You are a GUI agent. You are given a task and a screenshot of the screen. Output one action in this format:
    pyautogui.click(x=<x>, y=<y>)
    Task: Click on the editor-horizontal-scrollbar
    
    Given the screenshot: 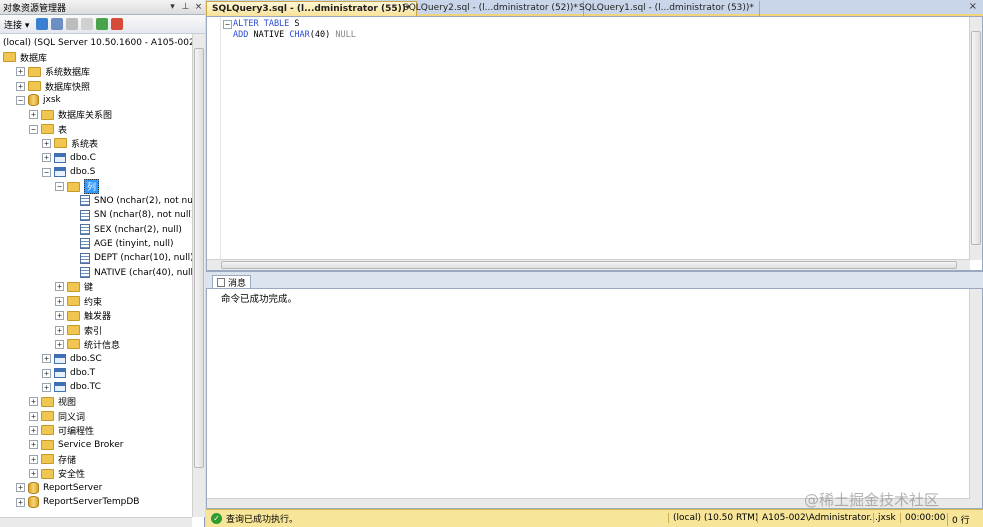 What is the action you would take?
    pyautogui.click(x=588, y=264)
    